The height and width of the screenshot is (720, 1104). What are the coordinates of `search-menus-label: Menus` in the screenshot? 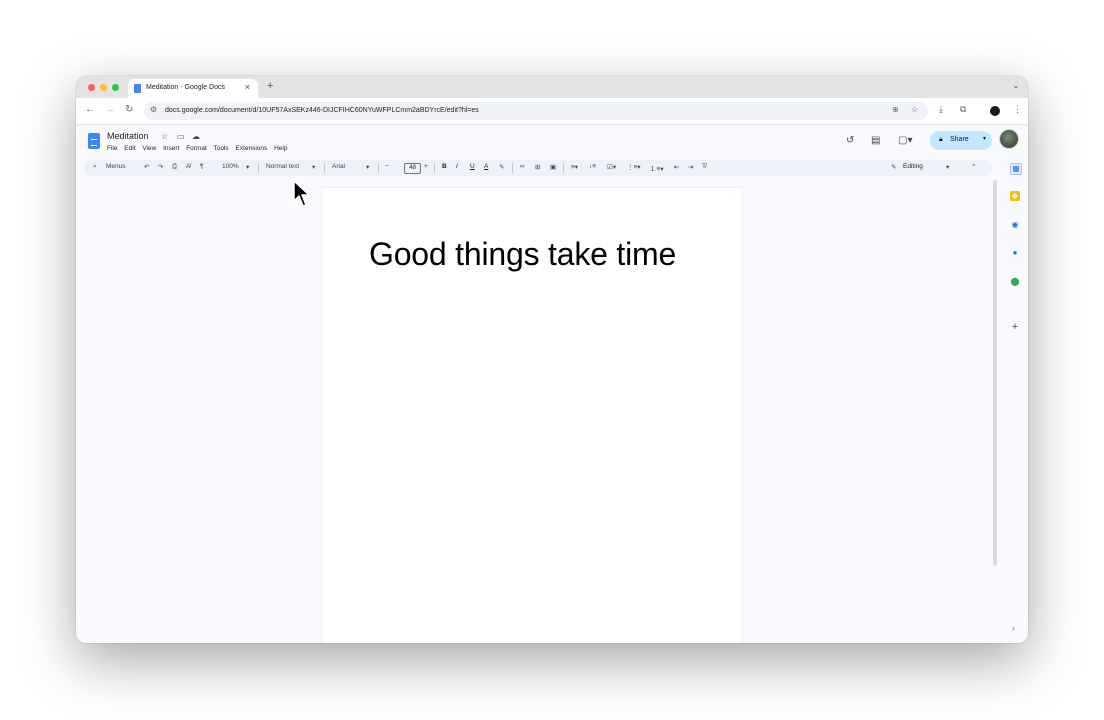 It's located at (116, 166).